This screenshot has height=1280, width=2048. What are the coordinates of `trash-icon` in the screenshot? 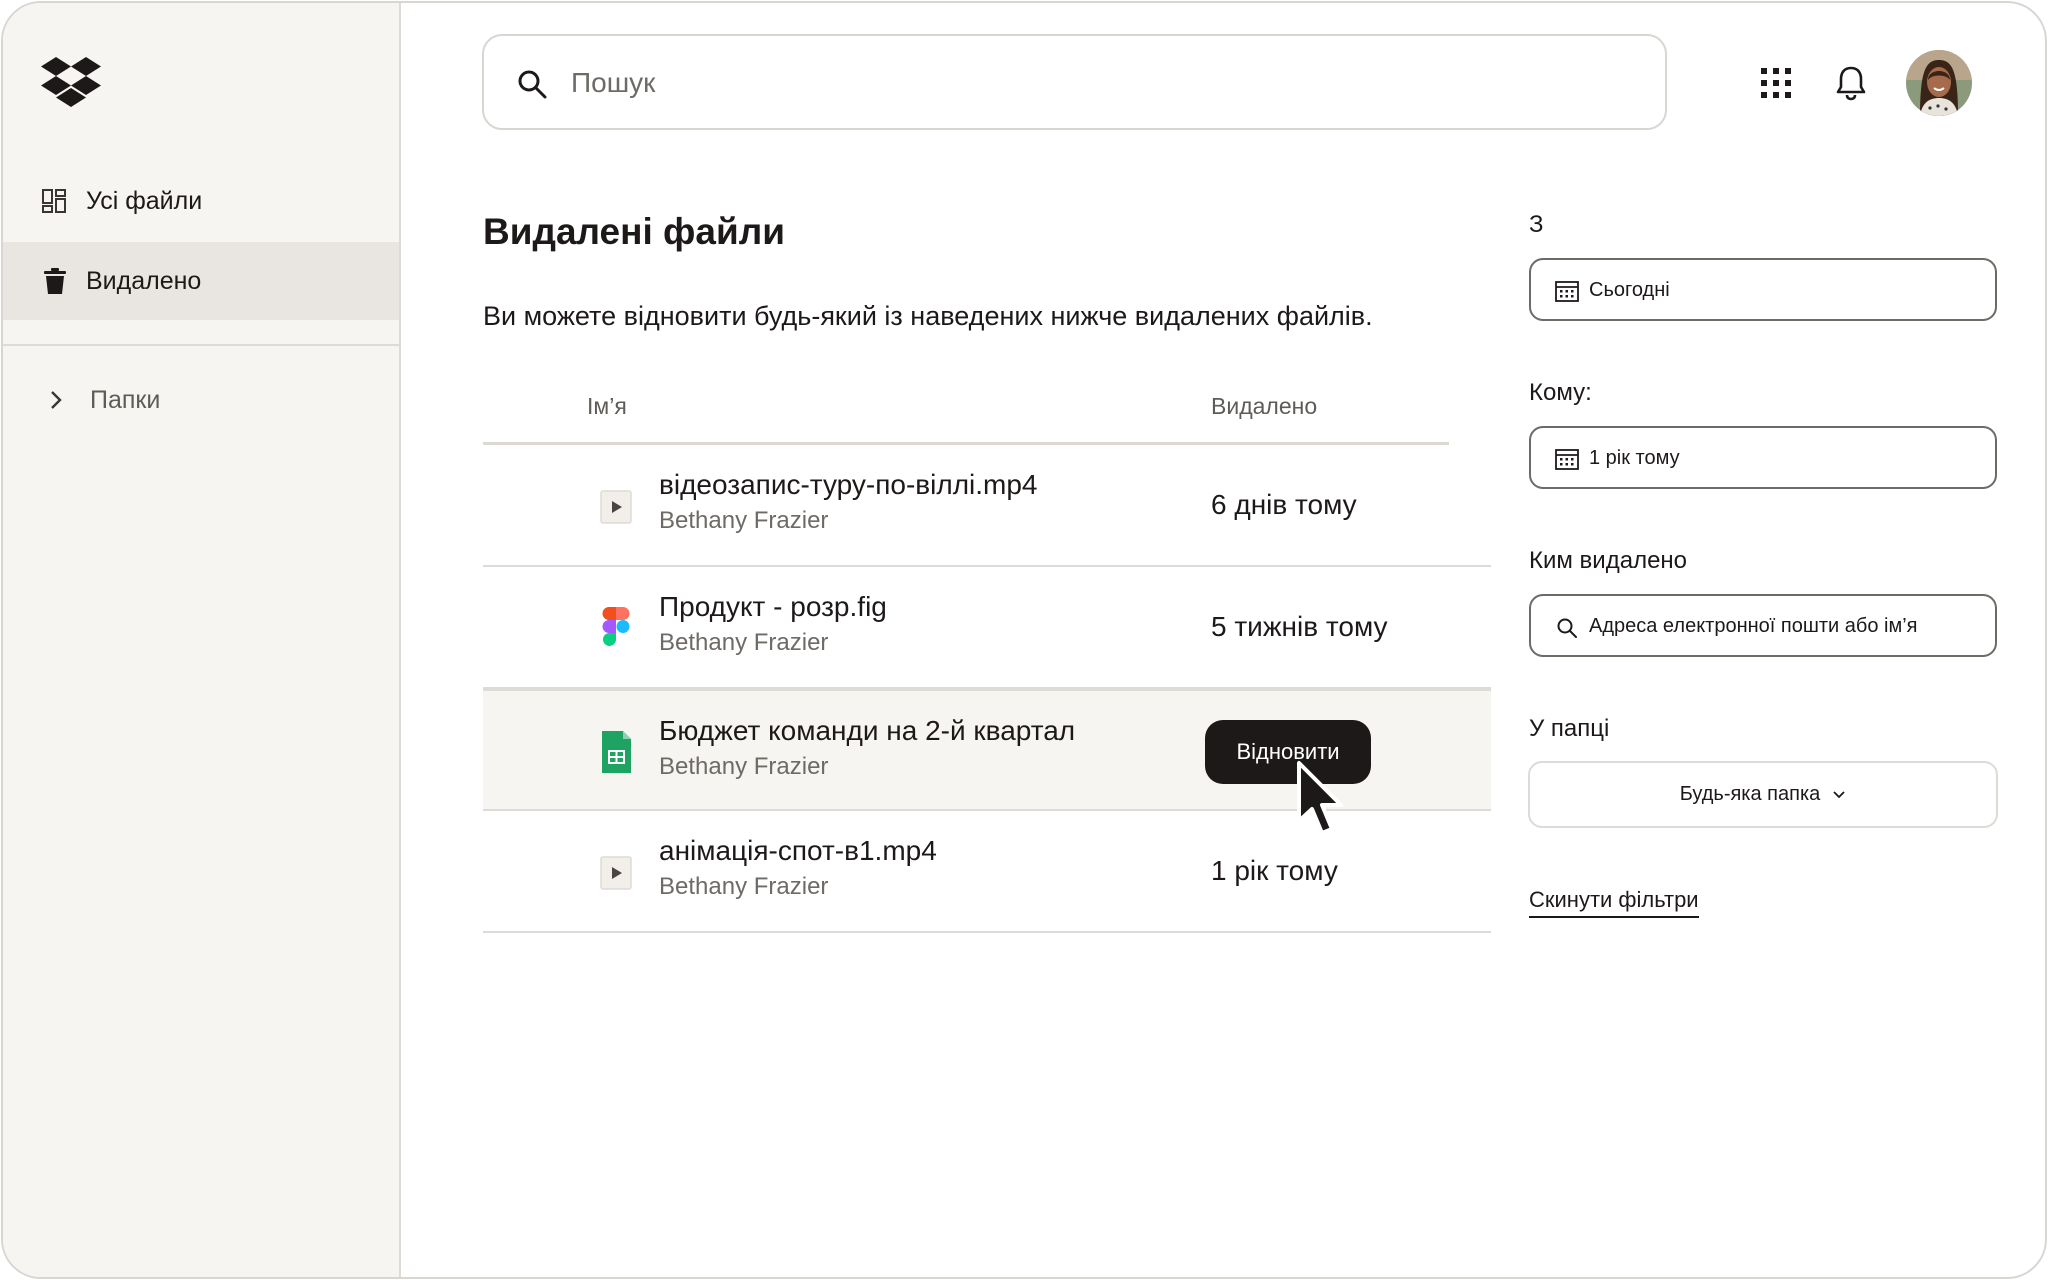 It's located at (55, 281).